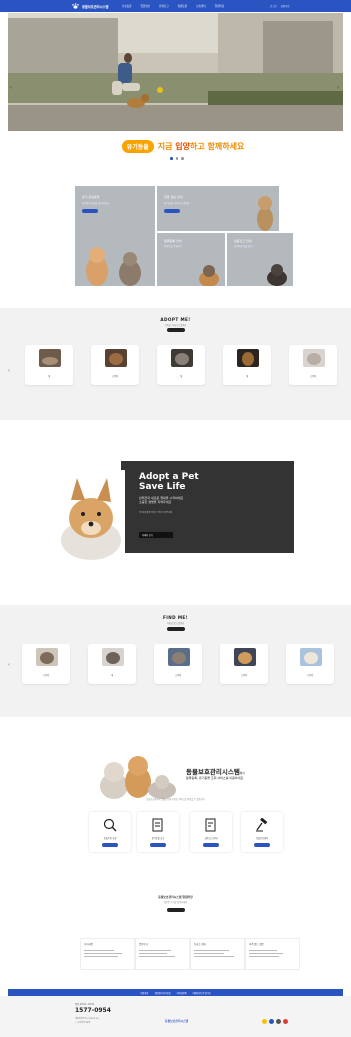 This screenshot has width=351, height=1037. I want to click on login-link: 로그인, so click(273, 6).